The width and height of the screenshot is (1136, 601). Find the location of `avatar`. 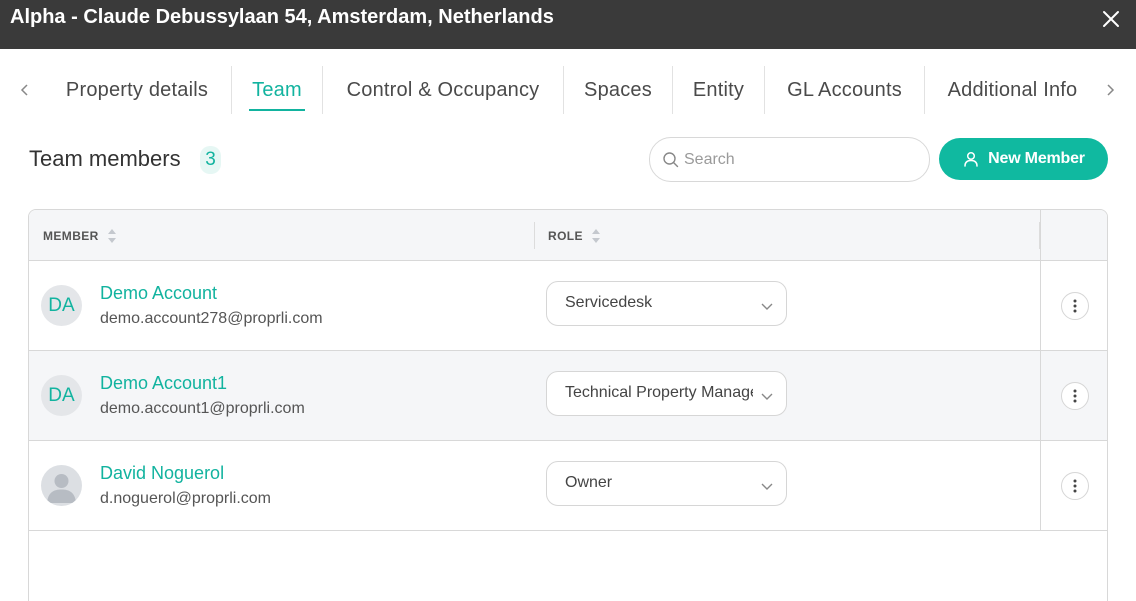

avatar is located at coordinates (61, 485).